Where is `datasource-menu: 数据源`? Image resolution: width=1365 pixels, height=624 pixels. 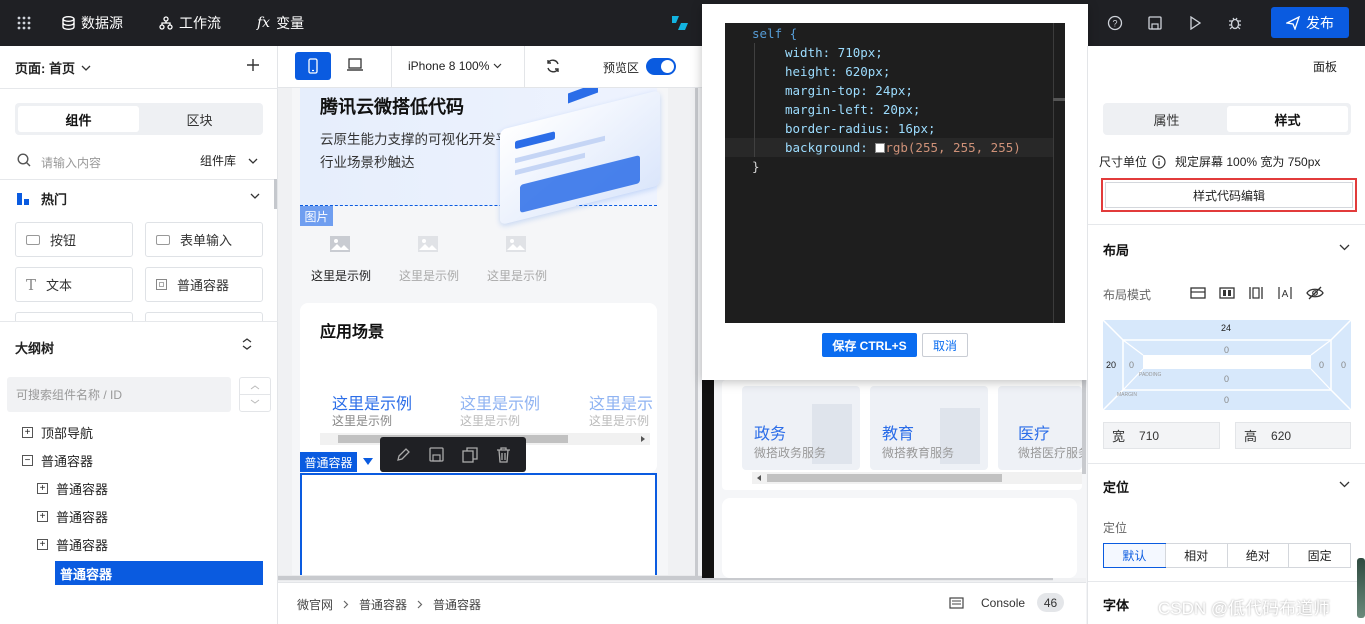
datasource-menu: 数据源 is located at coordinates (92, 23).